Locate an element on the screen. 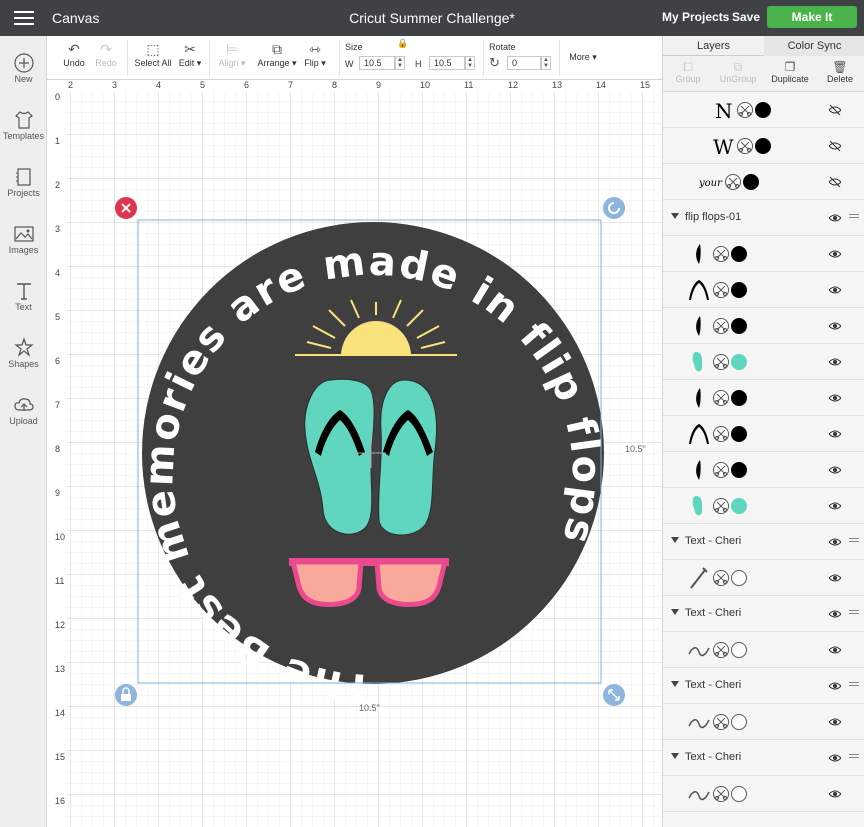 This screenshot has height=827, width=864. sidebar-item-text: Text is located at coordinates (23, 296).